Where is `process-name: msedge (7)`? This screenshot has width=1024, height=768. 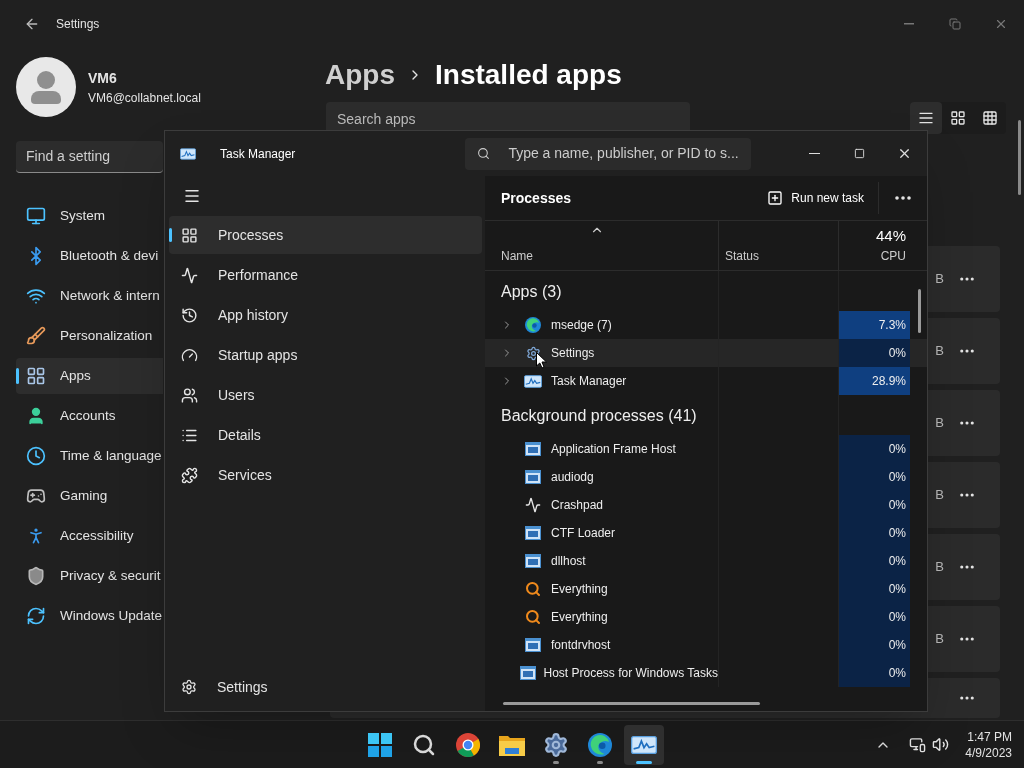 process-name: msedge (7) is located at coordinates (581, 325).